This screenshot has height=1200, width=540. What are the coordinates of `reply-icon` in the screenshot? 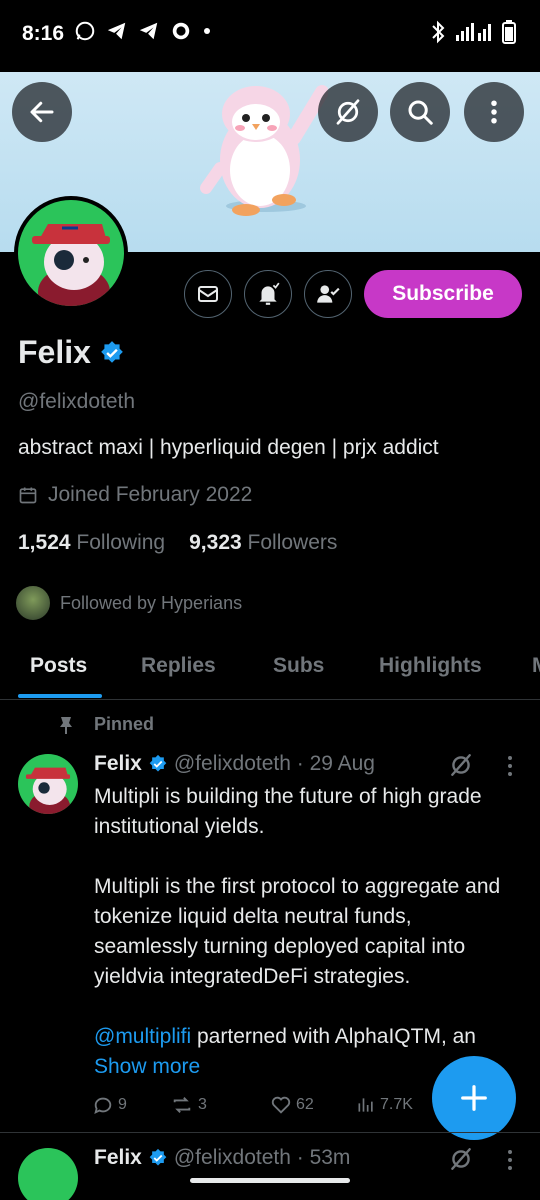 It's located at (103, 1106).